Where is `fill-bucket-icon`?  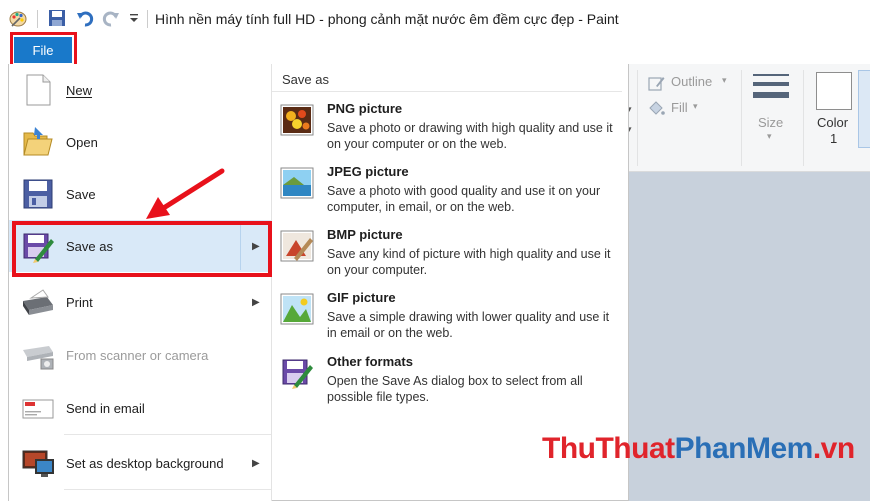 fill-bucket-icon is located at coordinates (656, 108).